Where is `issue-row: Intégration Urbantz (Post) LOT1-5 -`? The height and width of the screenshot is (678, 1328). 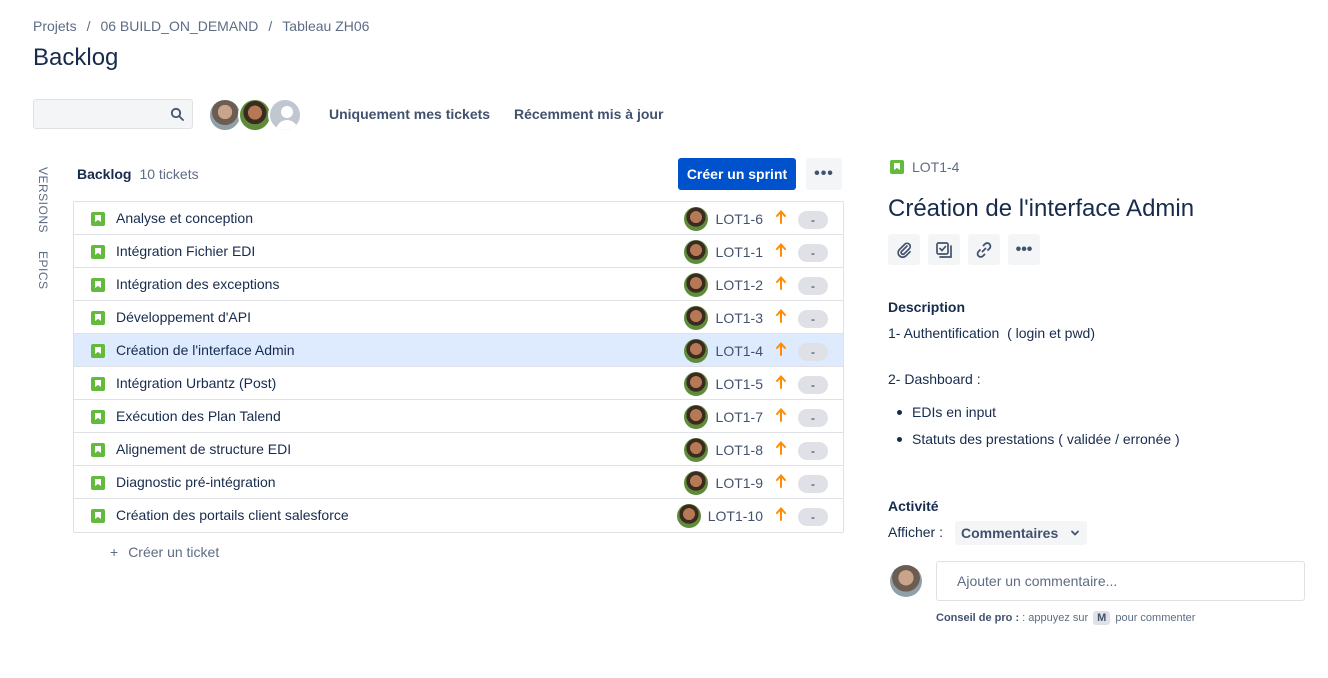
issue-row: Intégration Urbantz (Post) LOT1-5 - is located at coordinates (458, 383).